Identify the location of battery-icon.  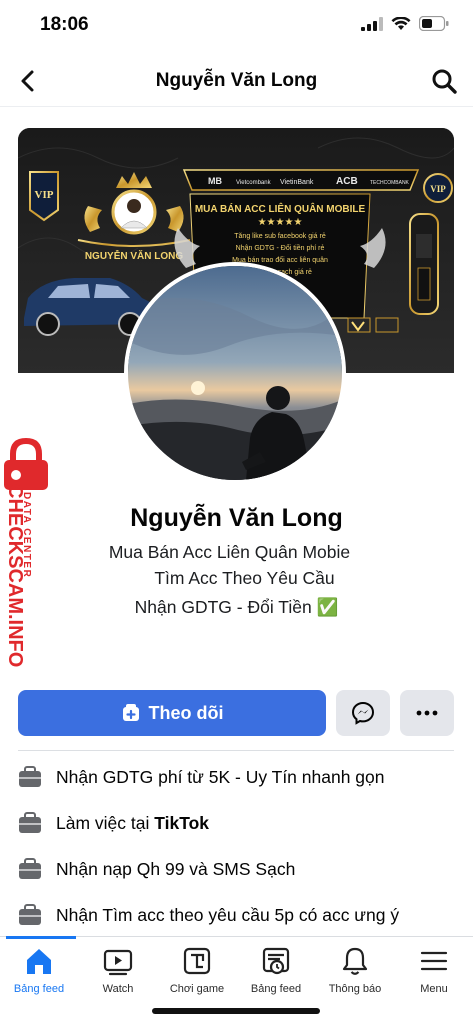
(434, 23).